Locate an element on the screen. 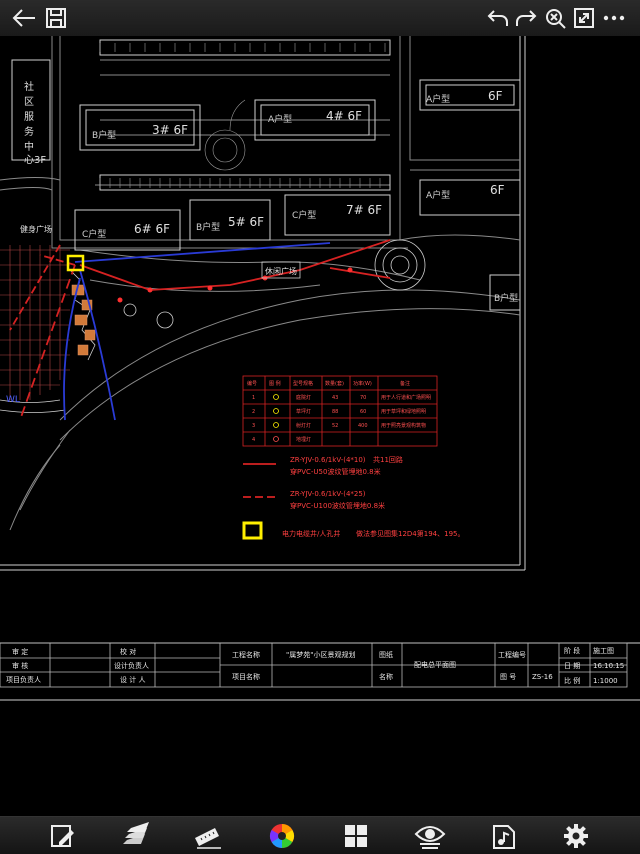  community-label-1: 社 is located at coordinates (29, 86).